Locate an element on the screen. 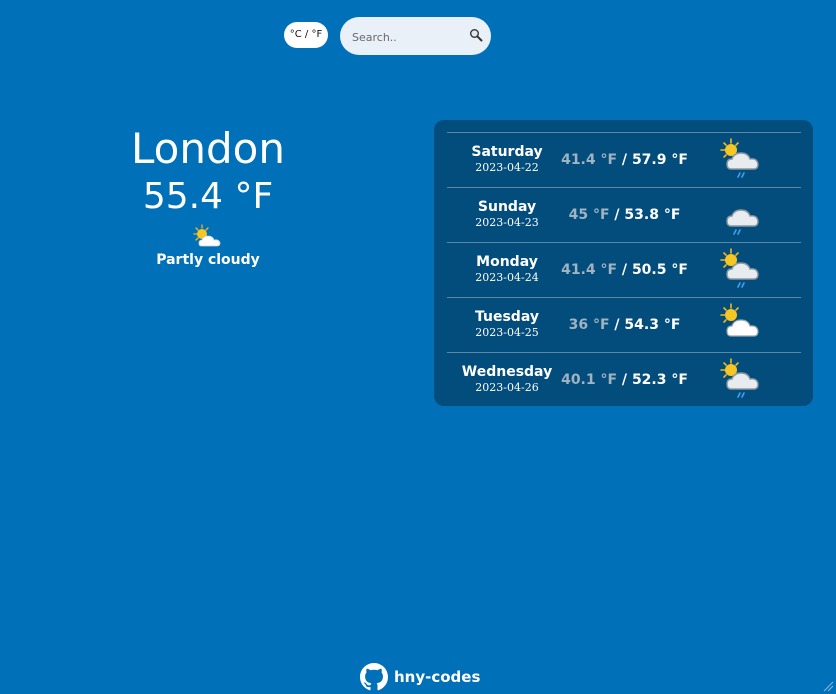 Image resolution: width=836 pixels, height=694 pixels. forecast-temps: 41.4 °F / 57.9 °F is located at coordinates (624, 160).